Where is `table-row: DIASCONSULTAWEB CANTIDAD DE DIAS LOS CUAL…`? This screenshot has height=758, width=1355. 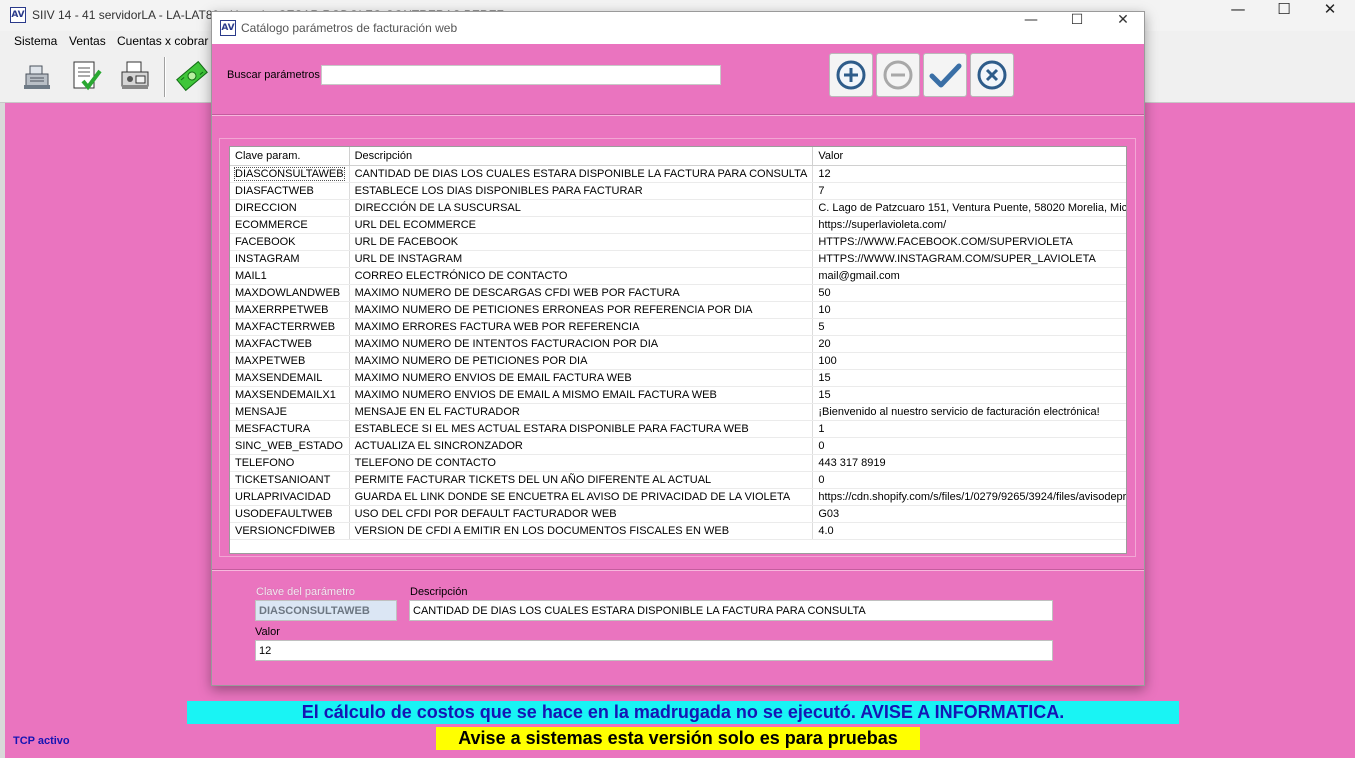 table-row: DIASCONSULTAWEB CANTIDAD DE DIAS LOS CUAL… is located at coordinates (678, 174).